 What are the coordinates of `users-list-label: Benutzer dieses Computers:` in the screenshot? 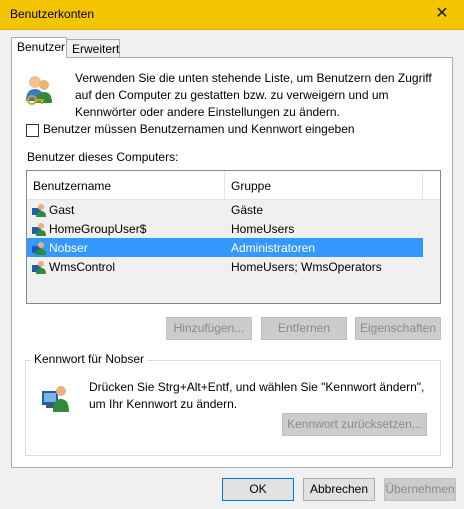 It's located at (103, 157).